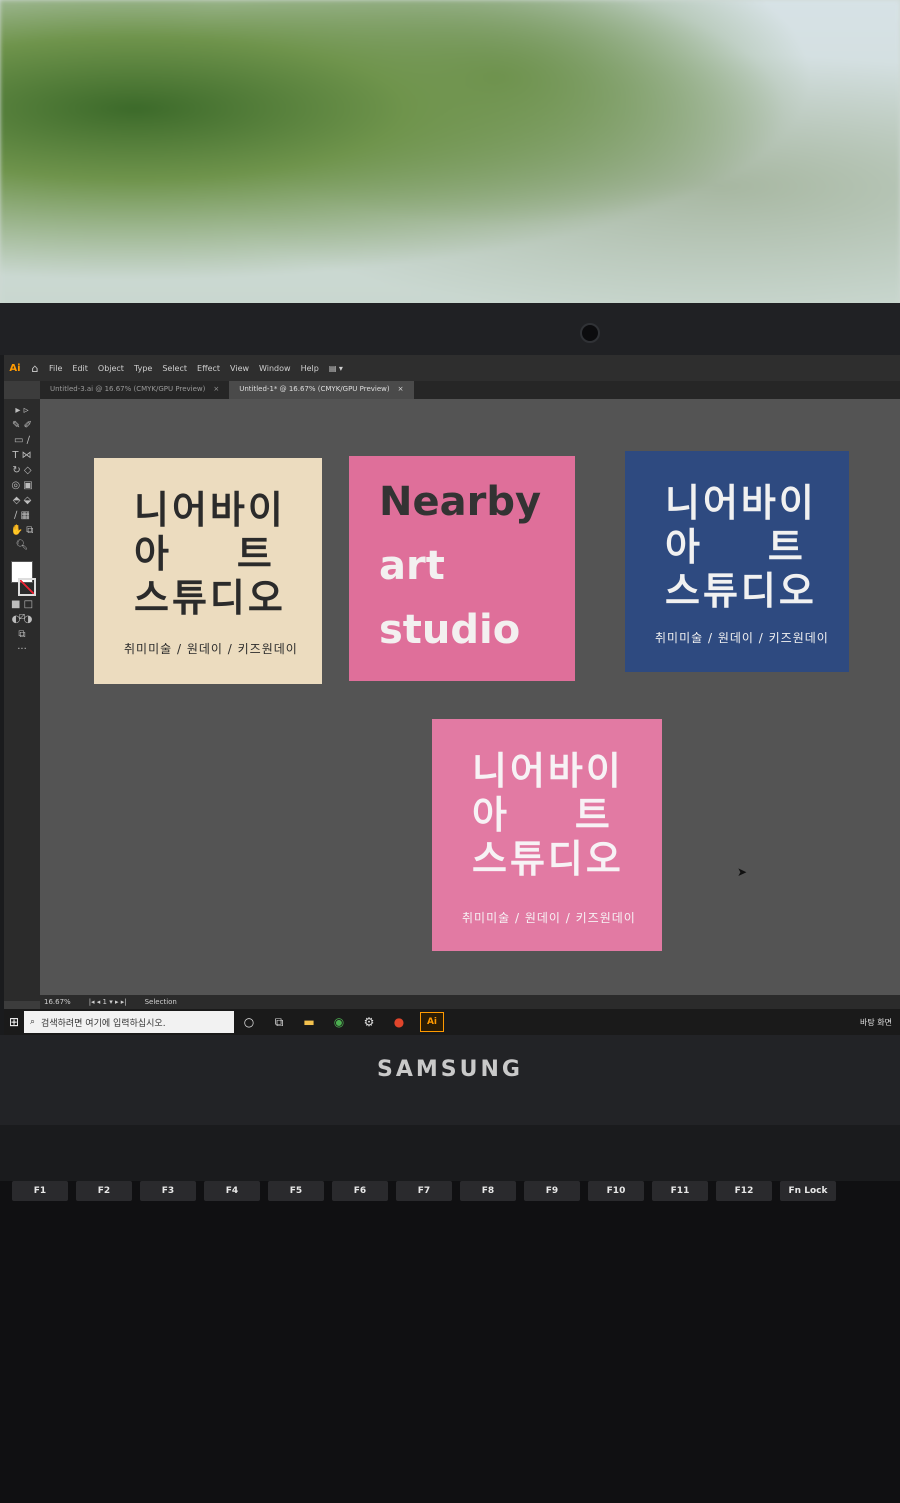  What do you see at coordinates (22, 411) in the screenshot?
I see `selection-tool-icon: ▸ ▹` at bounding box center [22, 411].